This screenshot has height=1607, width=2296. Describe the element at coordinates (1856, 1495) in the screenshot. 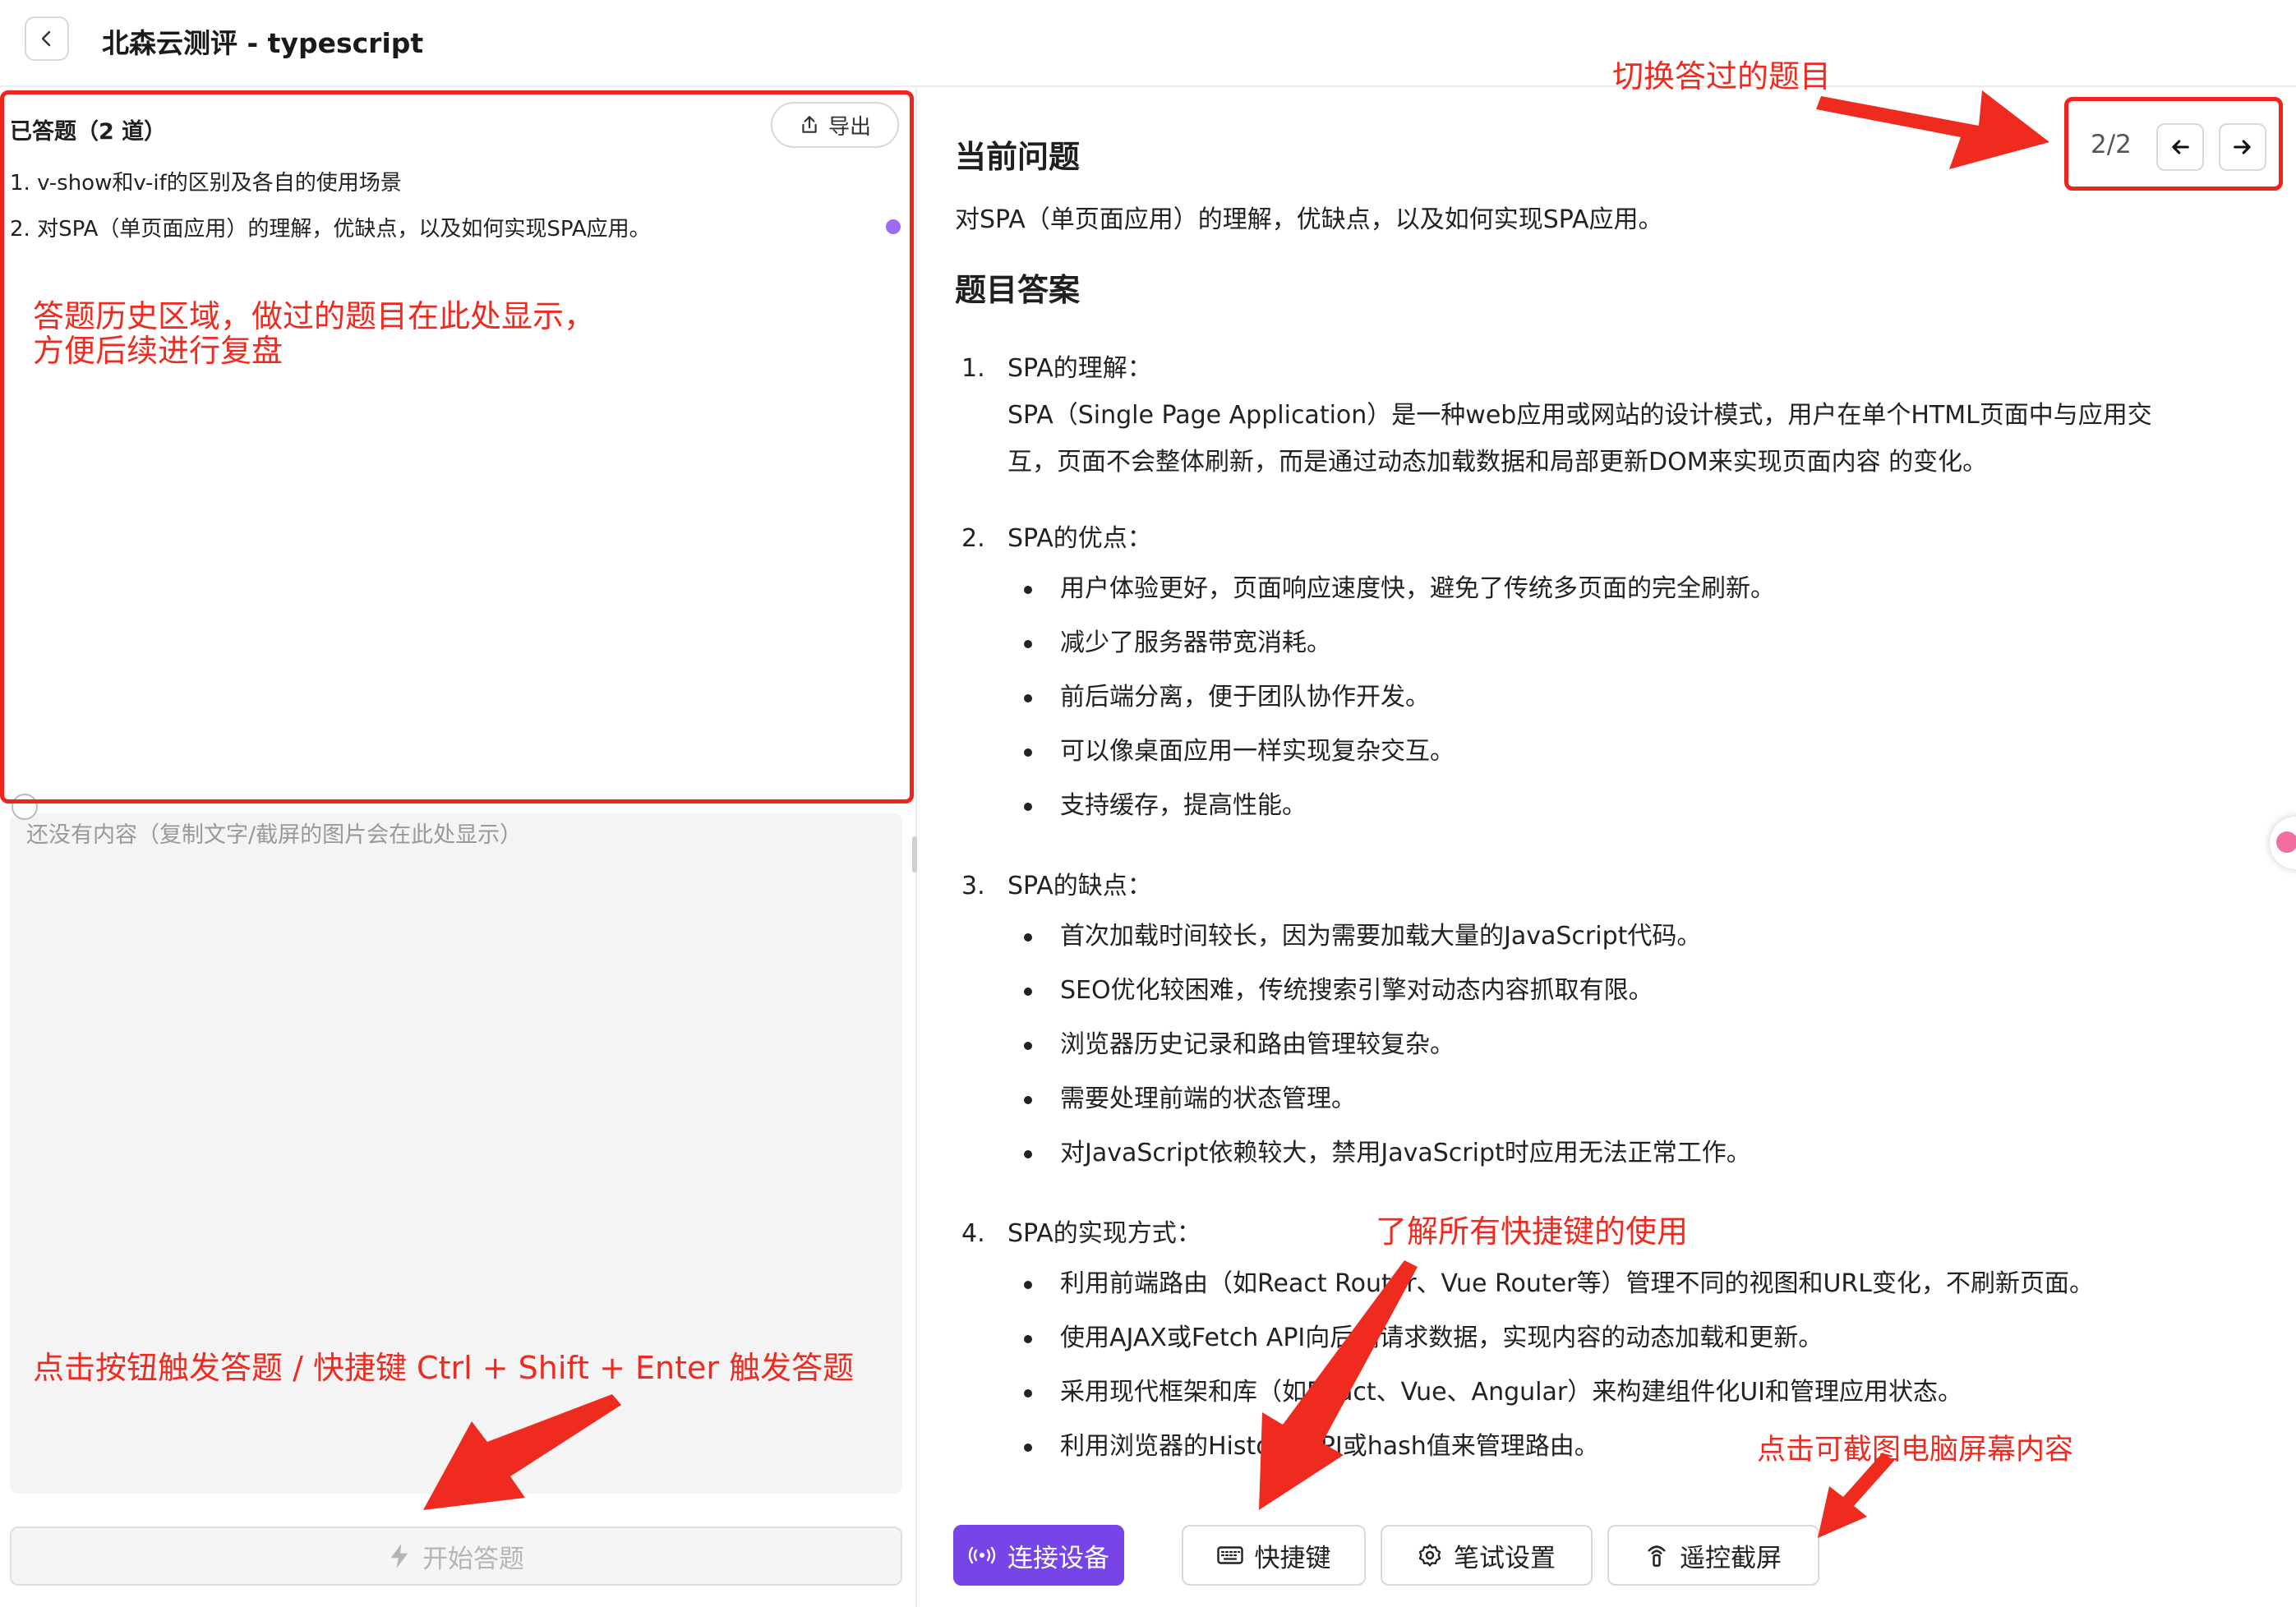

I see `arrow-to-screenshot-icon` at that location.